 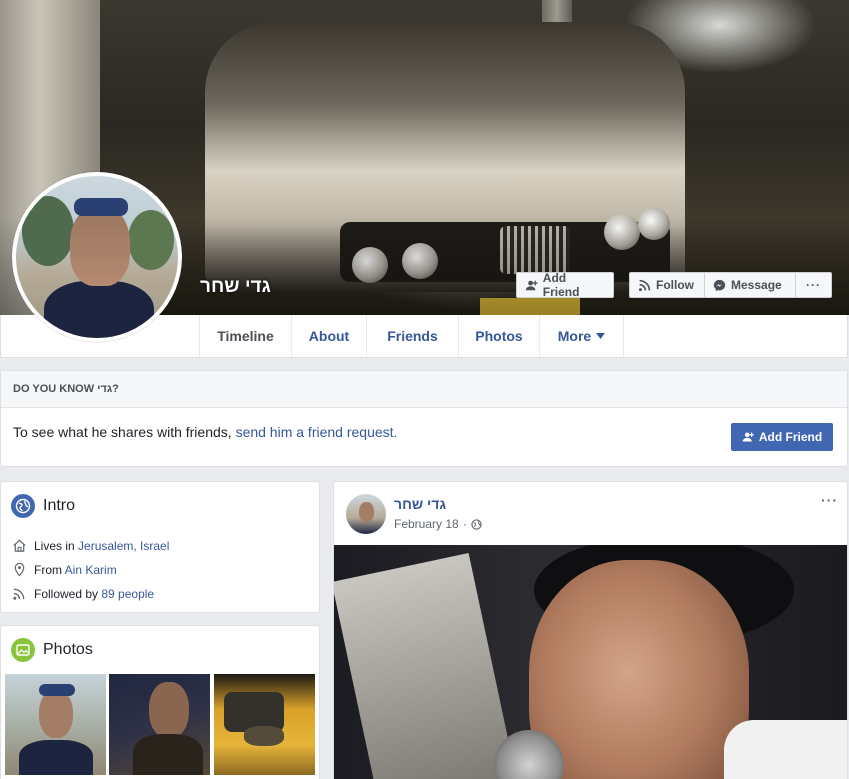 What do you see at coordinates (499, 336) in the screenshot?
I see `tab-photos: Photos` at bounding box center [499, 336].